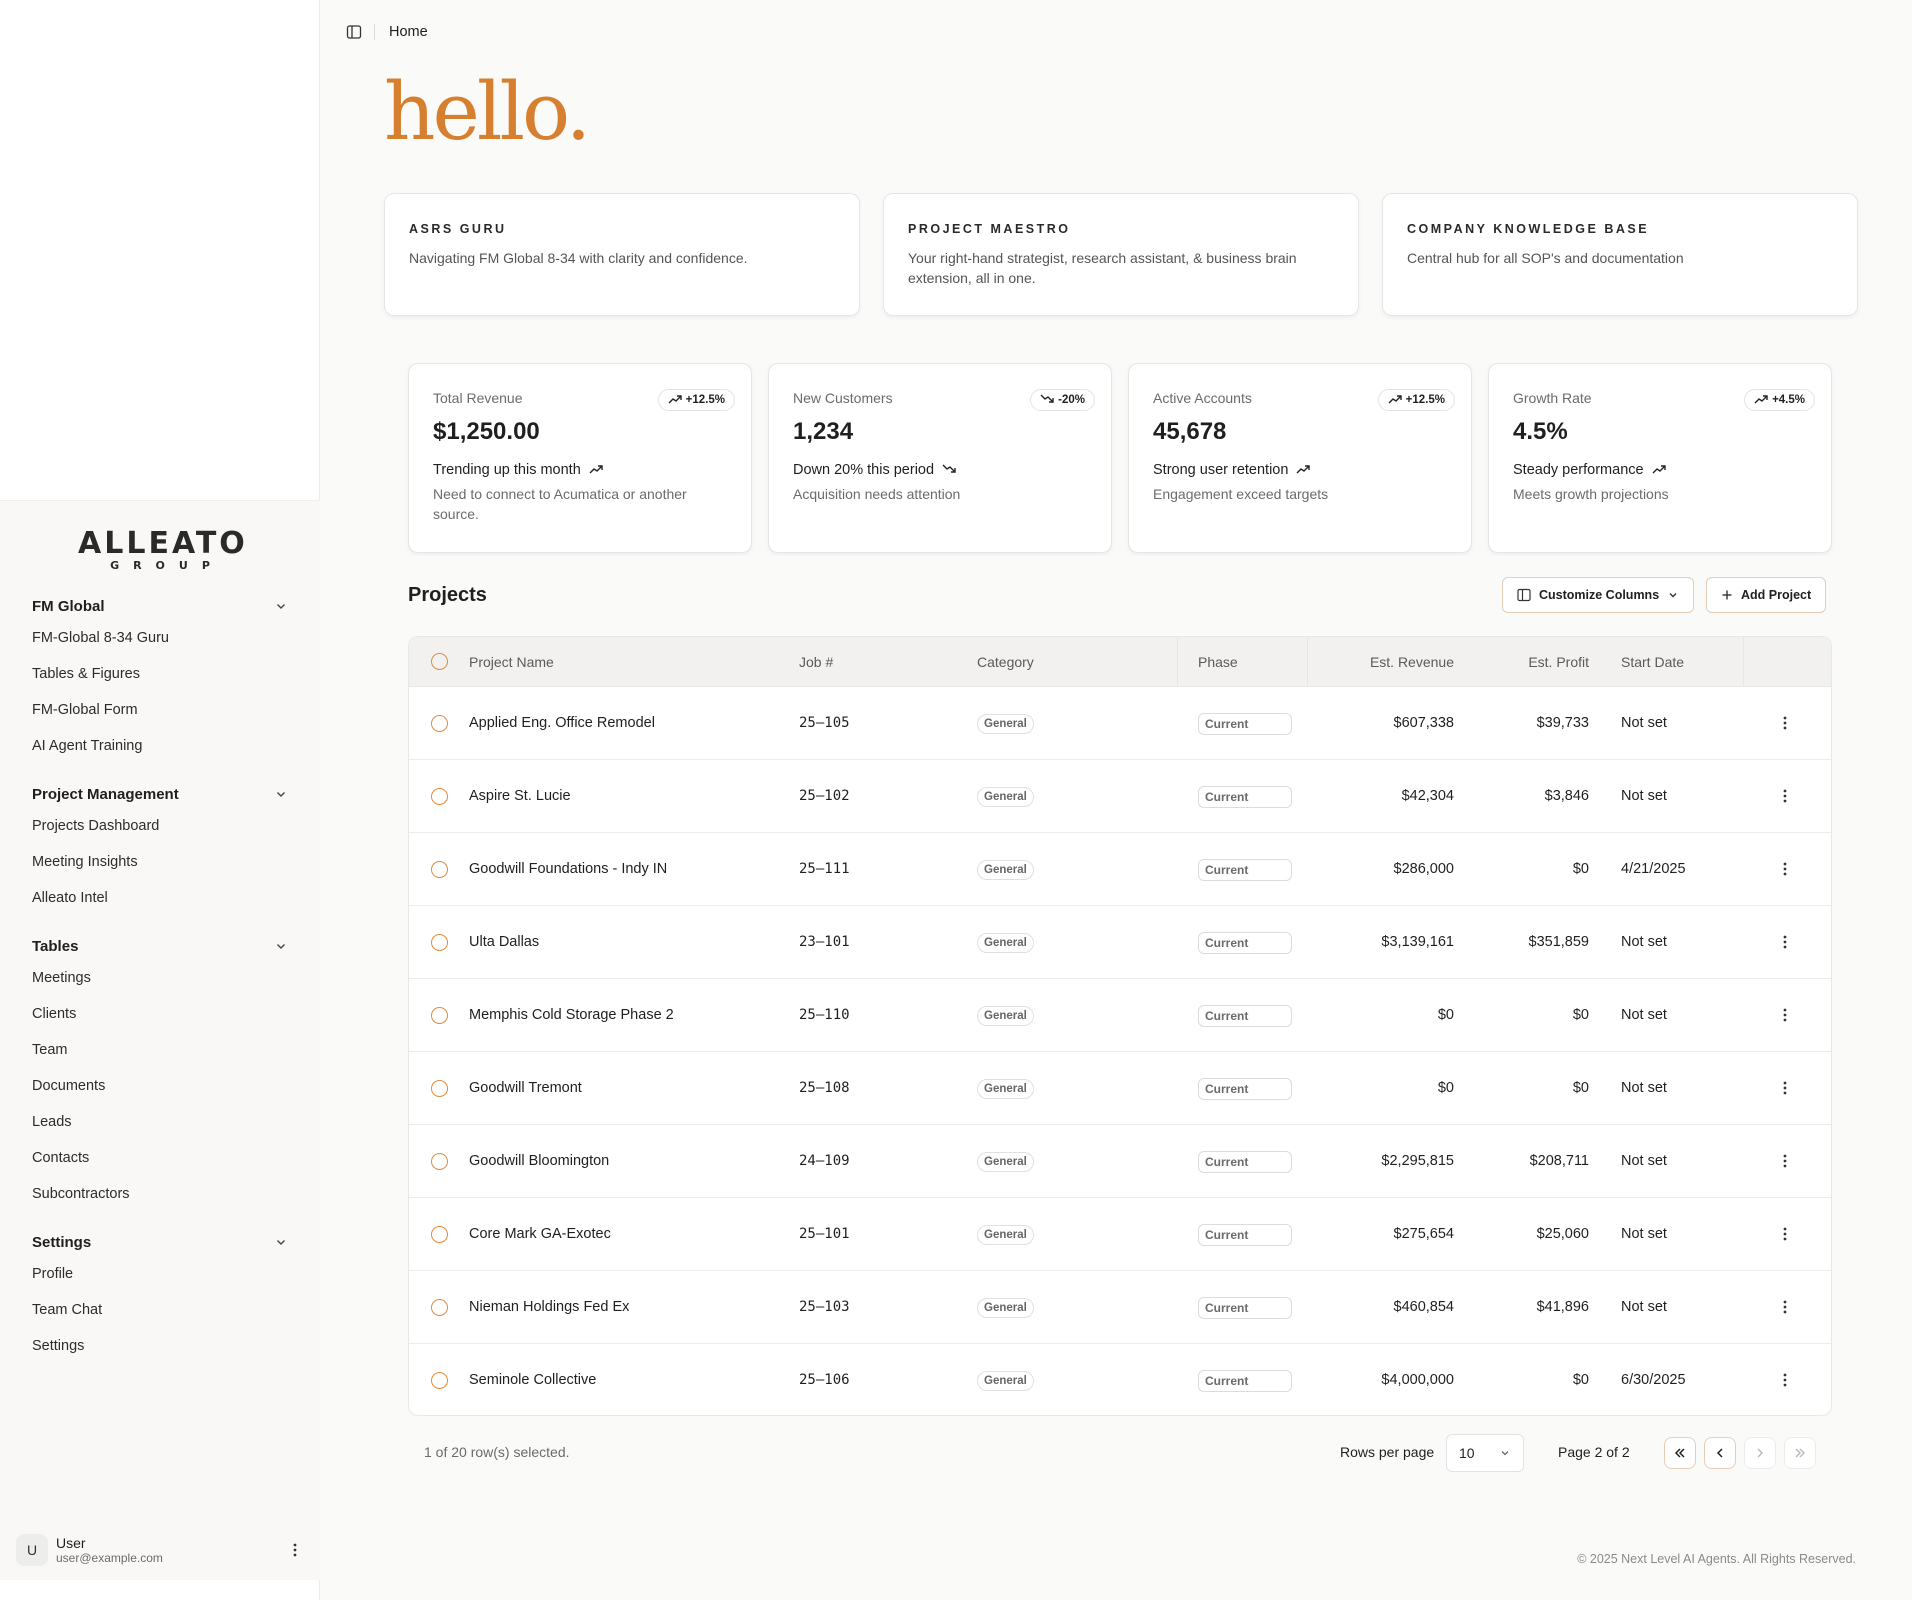 This screenshot has width=1912, height=1600. I want to click on breadcrumb: Home, so click(408, 32).